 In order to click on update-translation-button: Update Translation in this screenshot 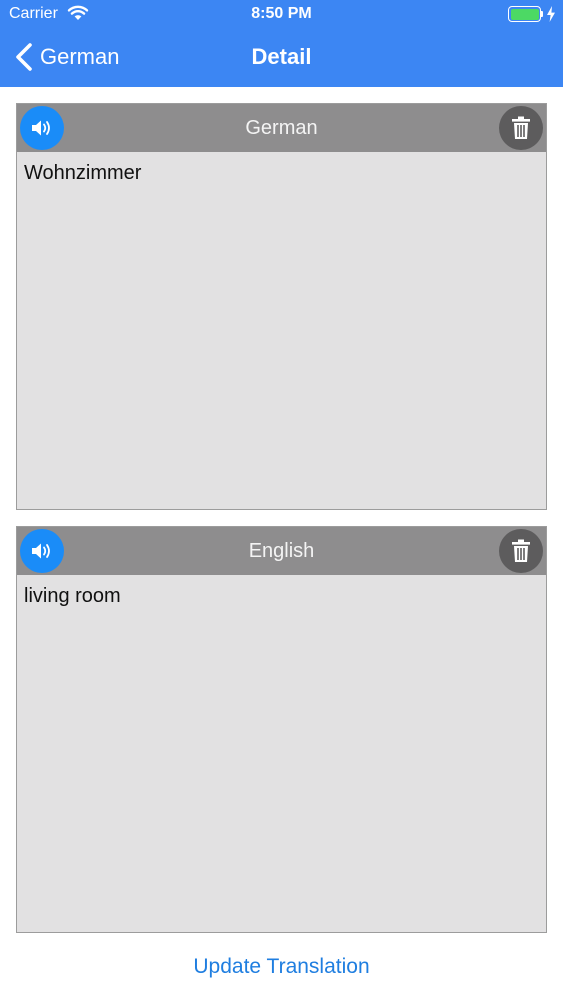, I will do `click(281, 967)`.